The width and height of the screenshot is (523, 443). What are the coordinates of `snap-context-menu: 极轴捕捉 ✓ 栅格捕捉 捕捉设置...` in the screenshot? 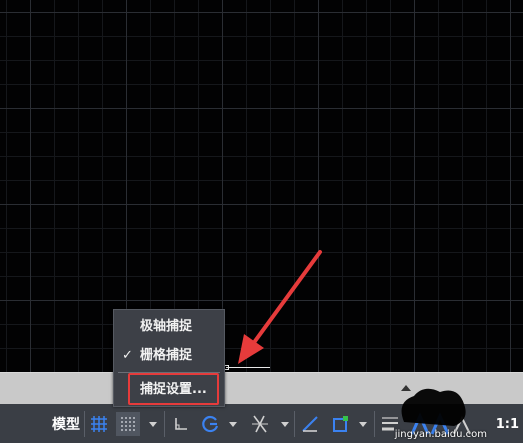 It's located at (169, 358).